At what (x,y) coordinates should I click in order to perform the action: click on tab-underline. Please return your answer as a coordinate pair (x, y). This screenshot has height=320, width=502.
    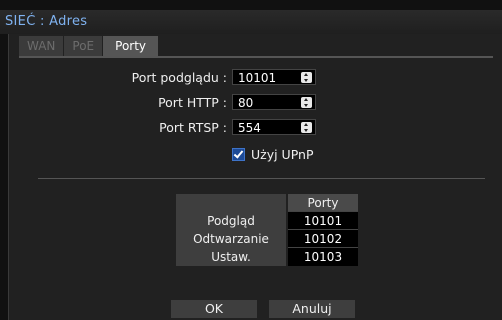
    Looking at the image, I should click on (256, 57).